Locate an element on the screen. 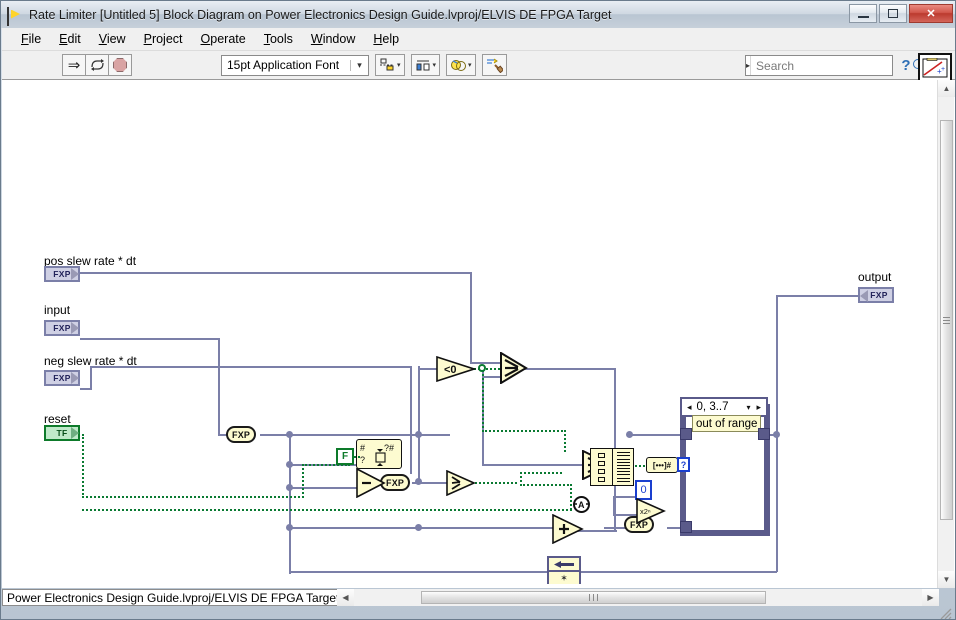  terminal-neg-slew-rate: FXP is located at coordinates (62, 378).